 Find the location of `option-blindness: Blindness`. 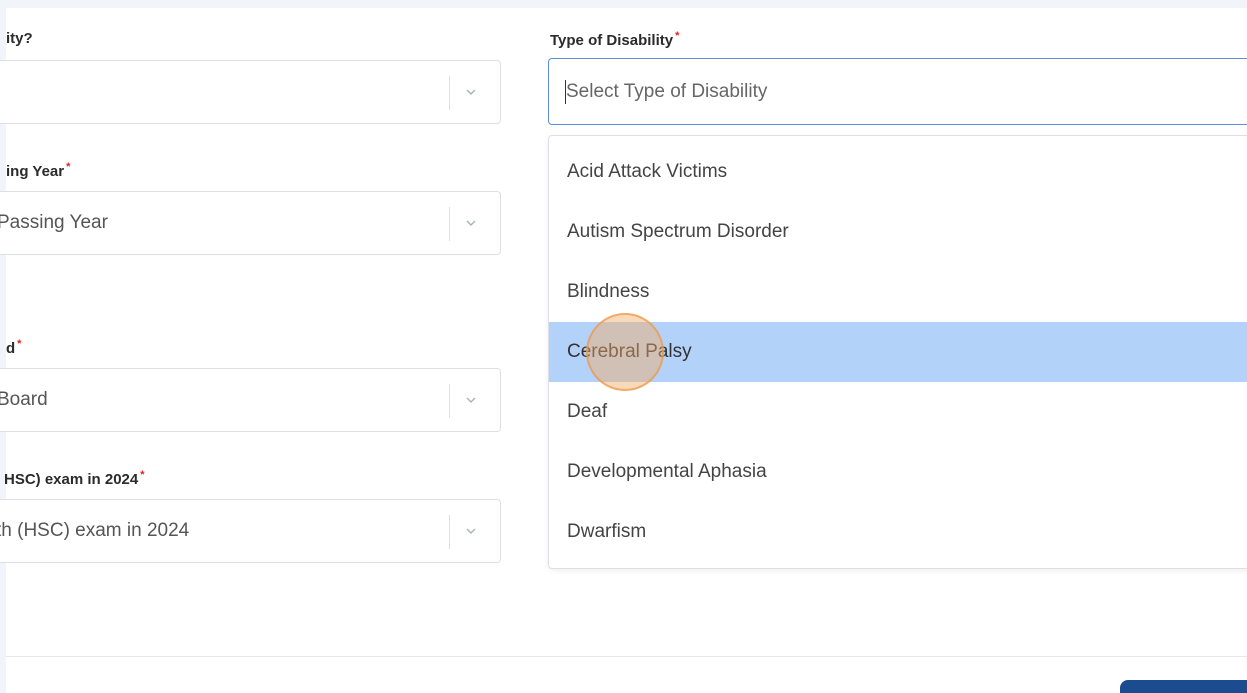

option-blindness: Blindness is located at coordinates (898, 292).